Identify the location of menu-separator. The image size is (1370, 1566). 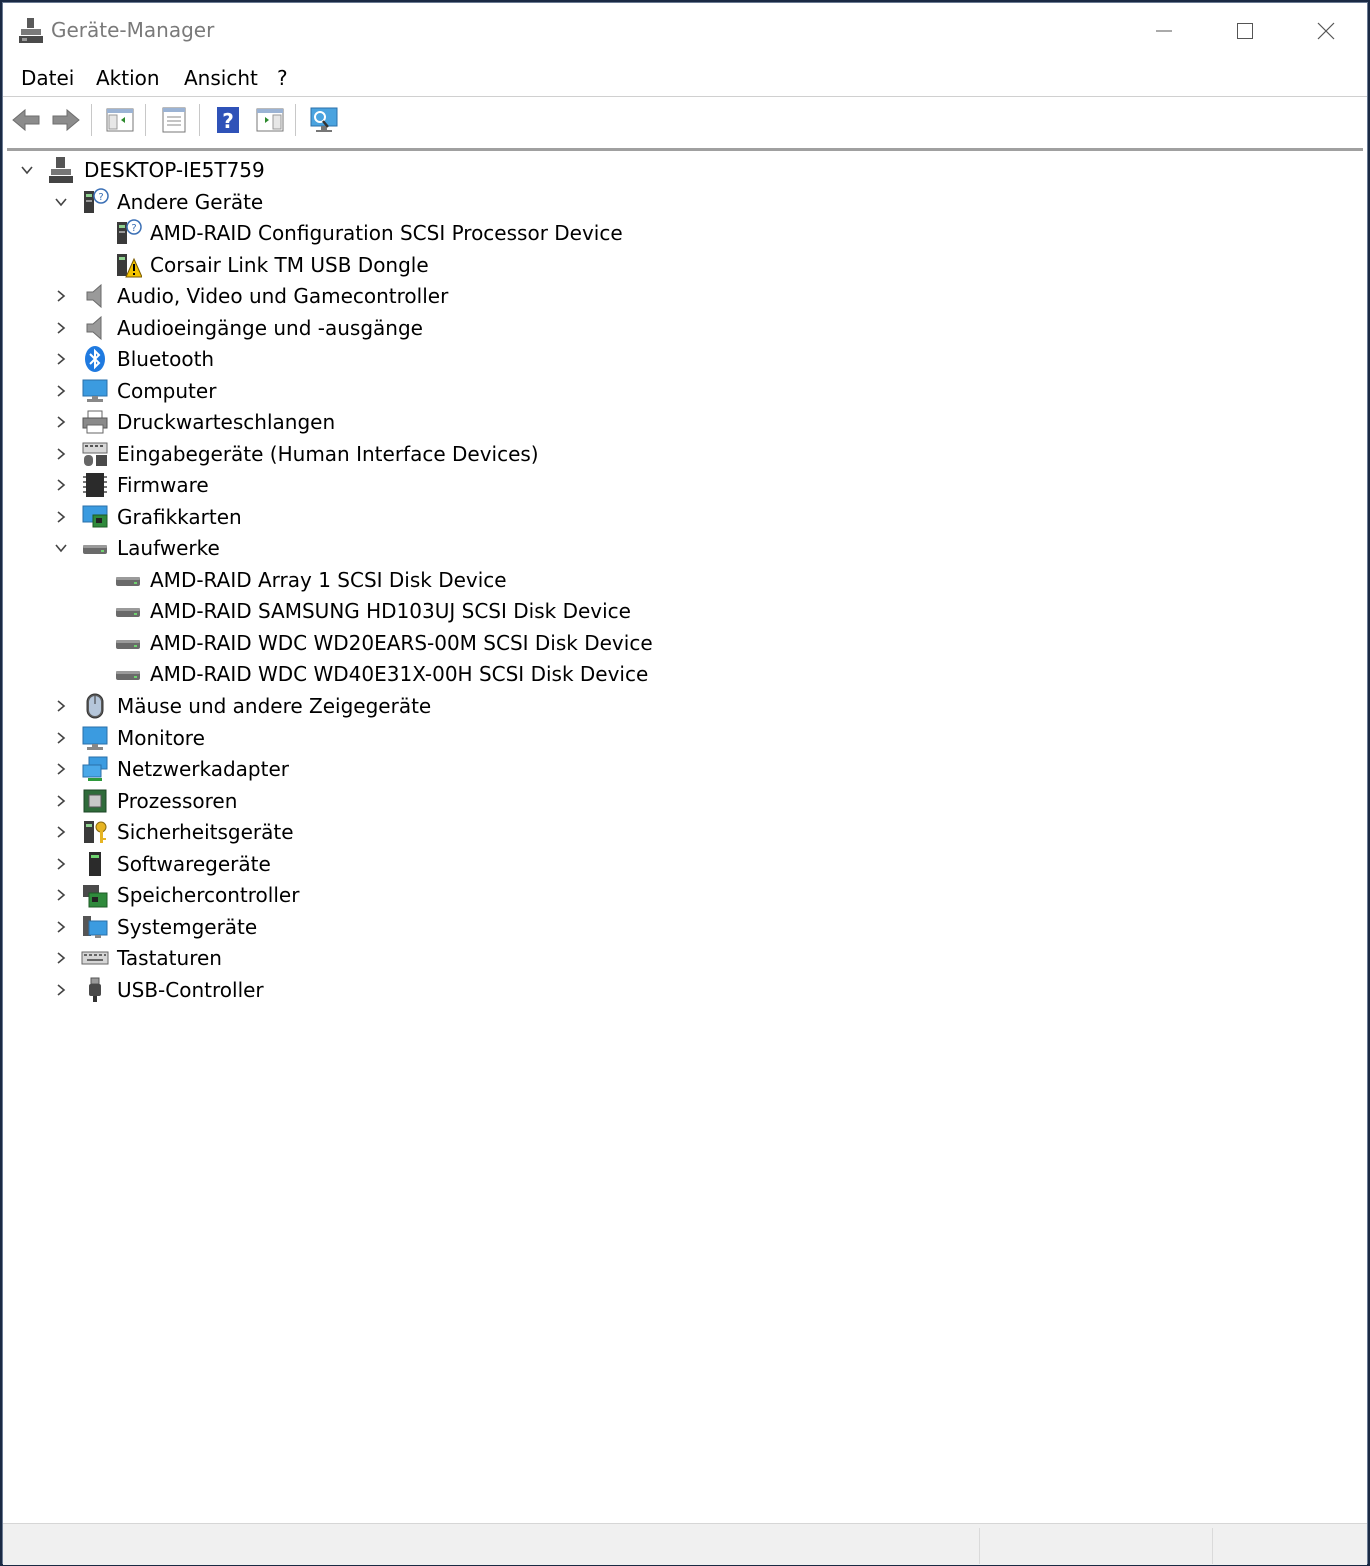
(685, 96).